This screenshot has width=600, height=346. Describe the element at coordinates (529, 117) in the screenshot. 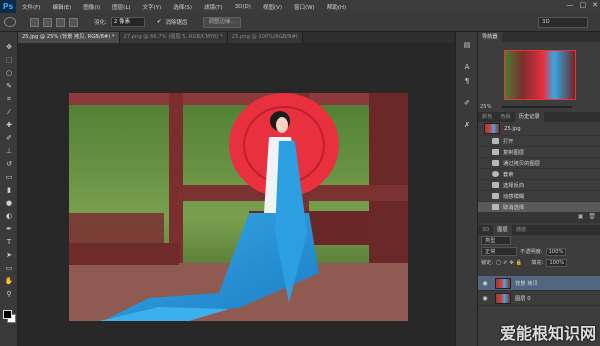

I see `tab-history: 历史记录` at that location.